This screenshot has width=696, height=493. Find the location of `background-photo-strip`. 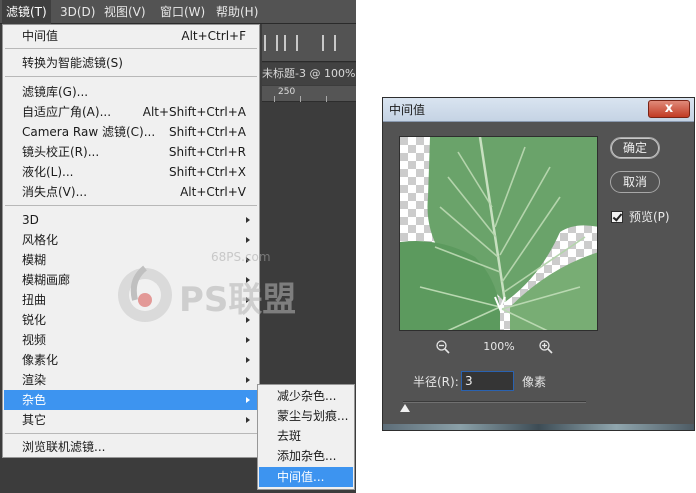

background-photo-strip is located at coordinates (538, 427).